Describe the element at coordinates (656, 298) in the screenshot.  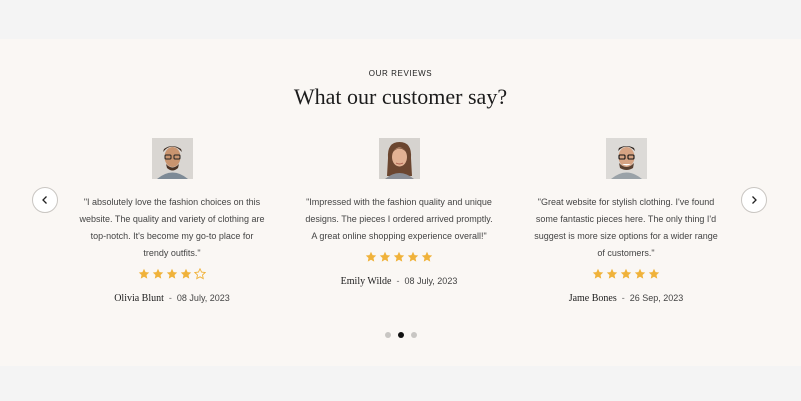
I see `review-date: 26 Sep, 2023` at that location.